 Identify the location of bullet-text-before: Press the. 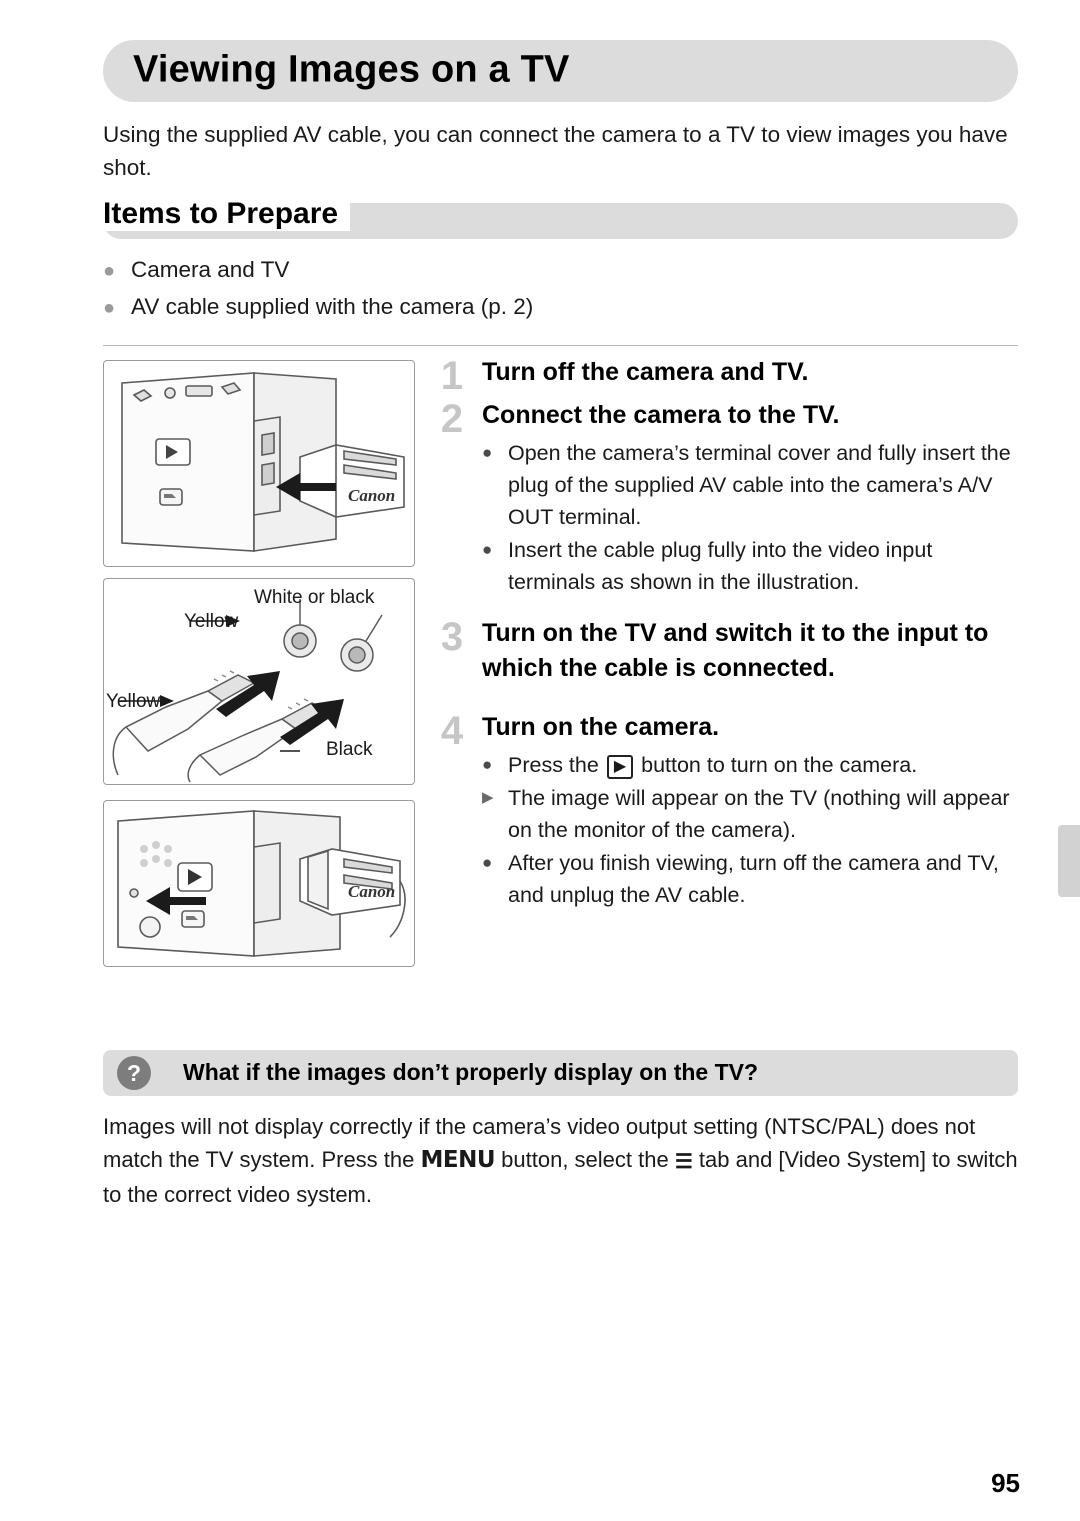
(553, 765).